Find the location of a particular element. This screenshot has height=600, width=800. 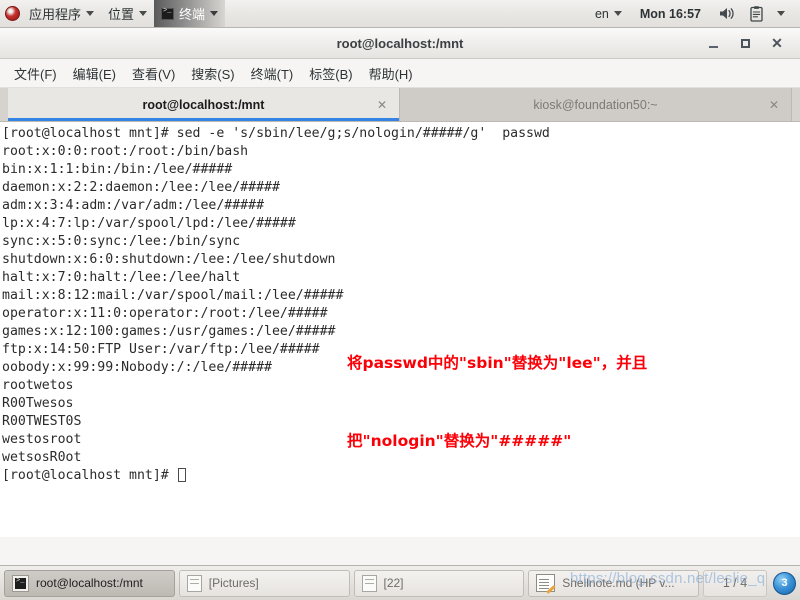

top-panel-left: 应用程序 位置 终端 is located at coordinates (113, 13).